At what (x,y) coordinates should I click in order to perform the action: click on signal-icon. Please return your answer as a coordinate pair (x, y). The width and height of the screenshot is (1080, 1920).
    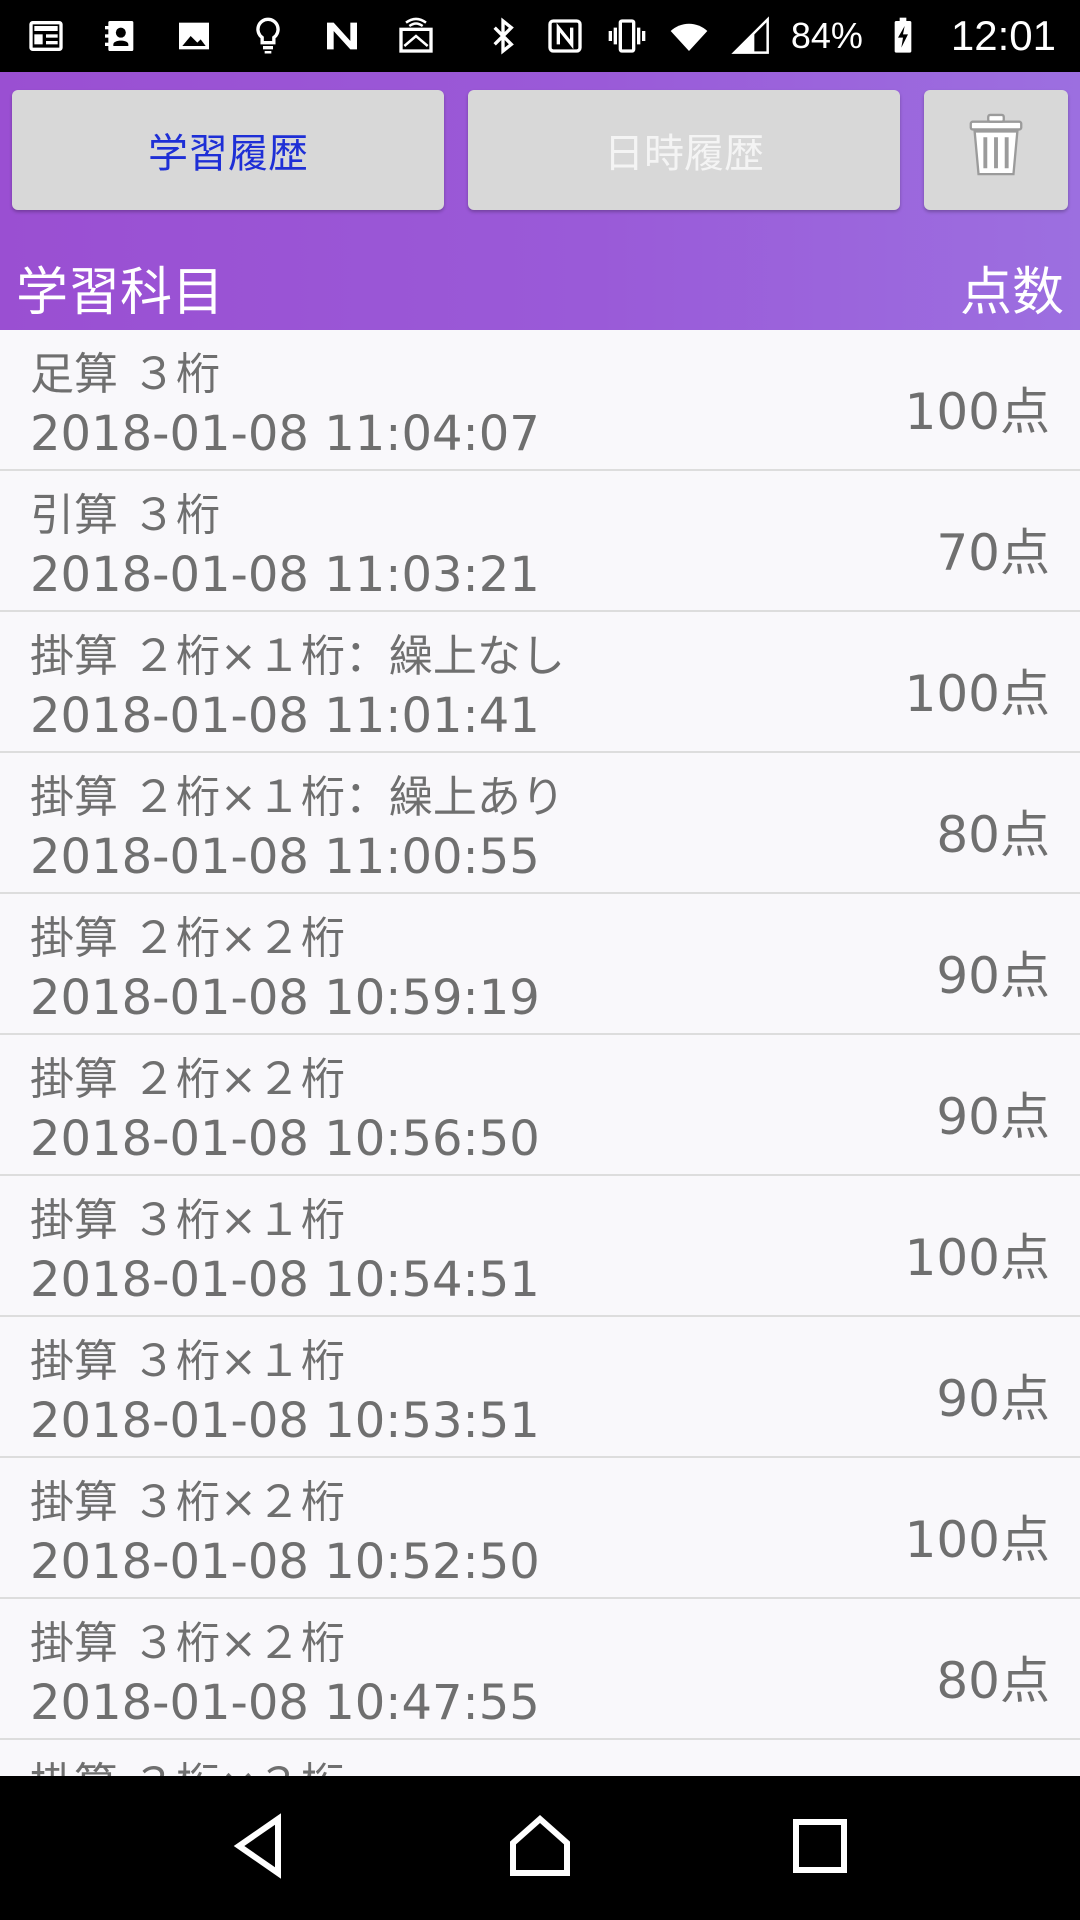
    Looking at the image, I should click on (751, 36).